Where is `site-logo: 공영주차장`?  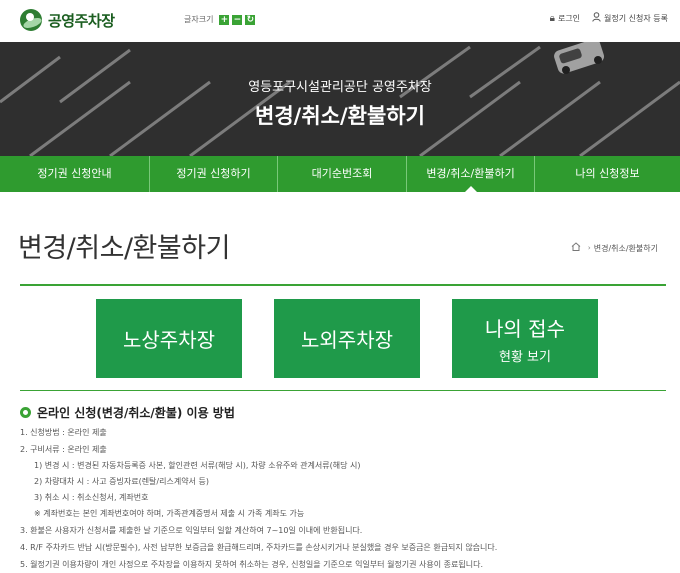
site-logo: 공영주차장 is located at coordinates (67, 20).